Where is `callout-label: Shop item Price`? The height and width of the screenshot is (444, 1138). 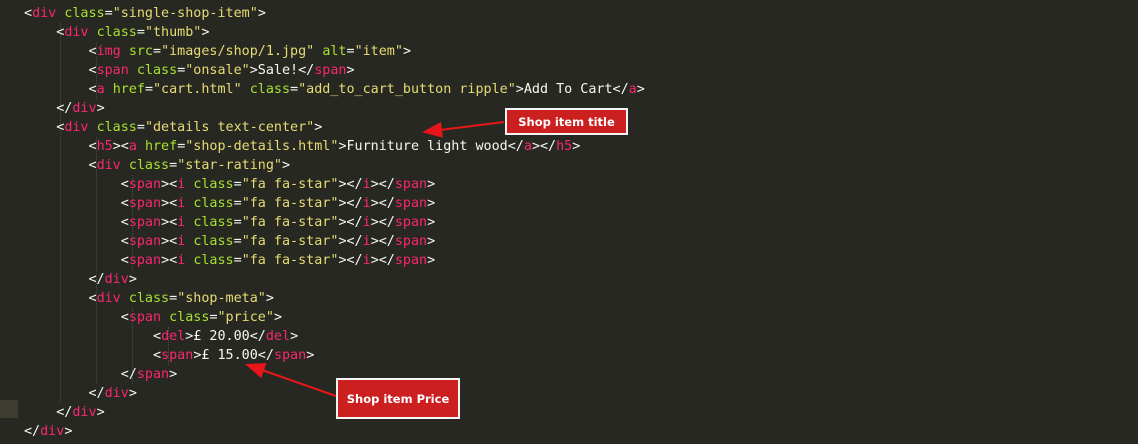
callout-label: Shop item Price is located at coordinates (398, 398).